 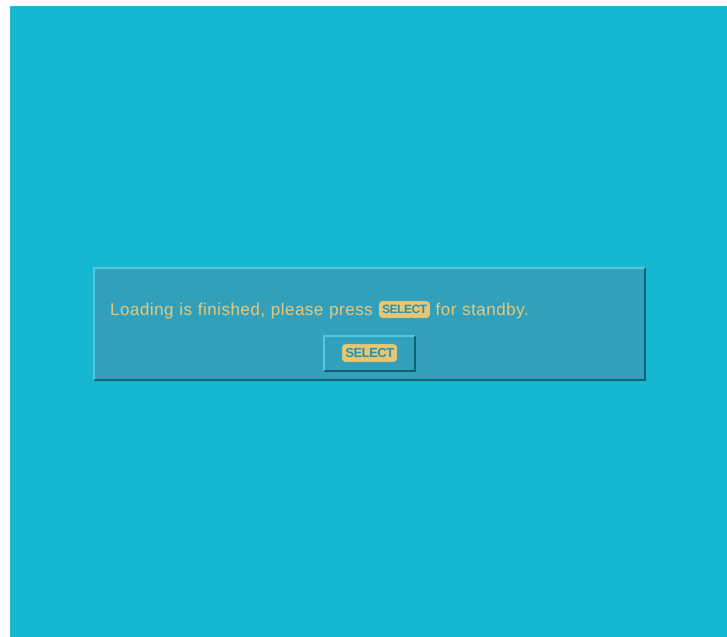 What do you see at coordinates (483, 310) in the screenshot?
I see `message-text: for standby.` at bounding box center [483, 310].